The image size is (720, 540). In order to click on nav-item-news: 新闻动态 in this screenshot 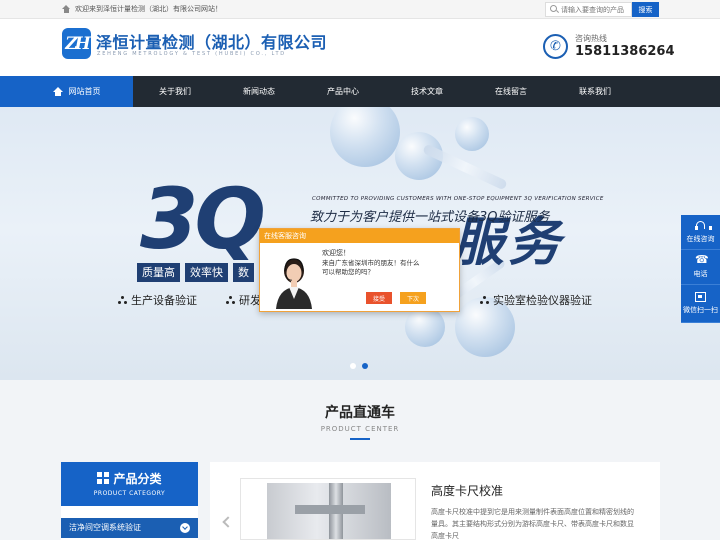, I will do `click(259, 91)`.